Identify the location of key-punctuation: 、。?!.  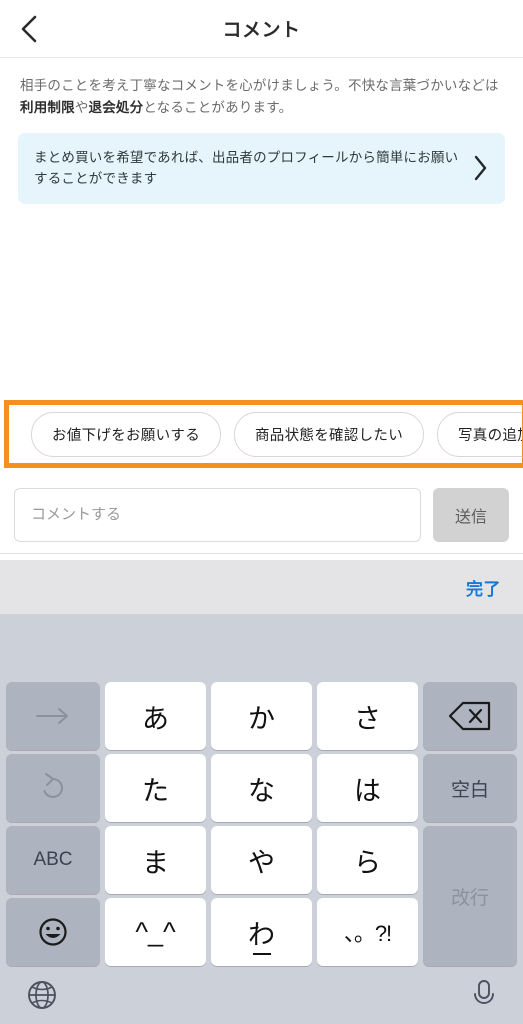
(367, 932).